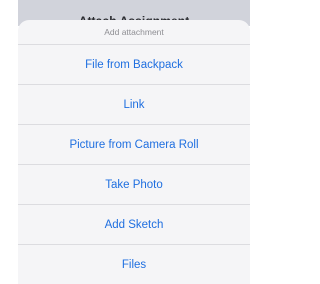 This screenshot has height=284, width=320. I want to click on action-sheet-header: Add attachment, so click(134, 32).